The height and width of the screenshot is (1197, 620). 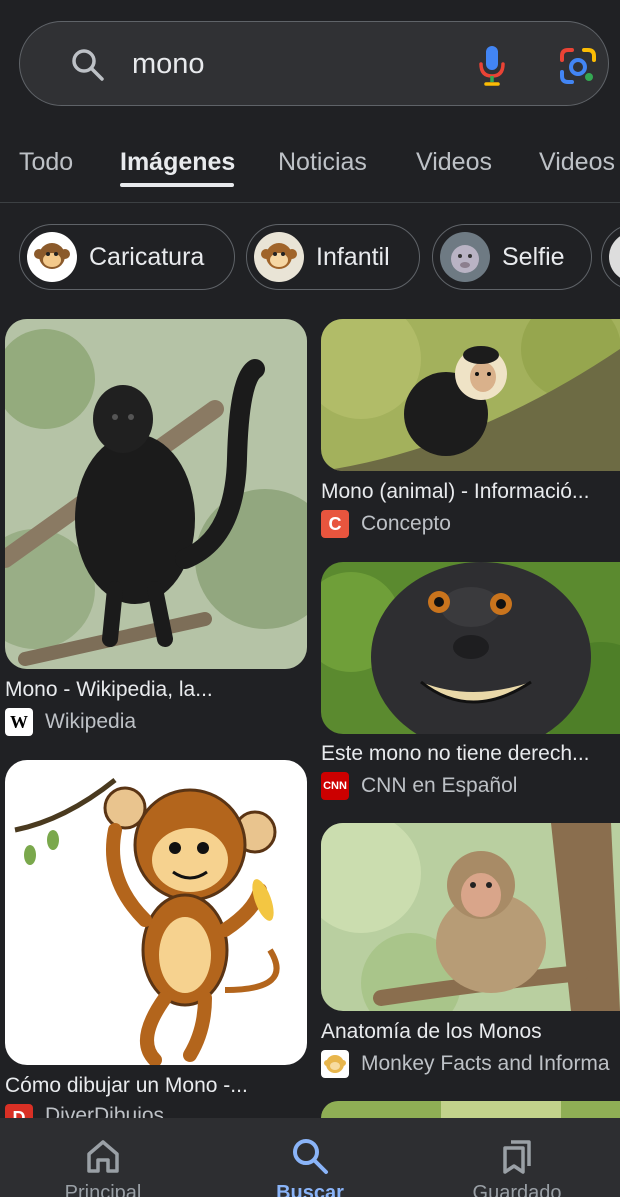 I want to click on result-image-partial, so click(x=470, y=1109).